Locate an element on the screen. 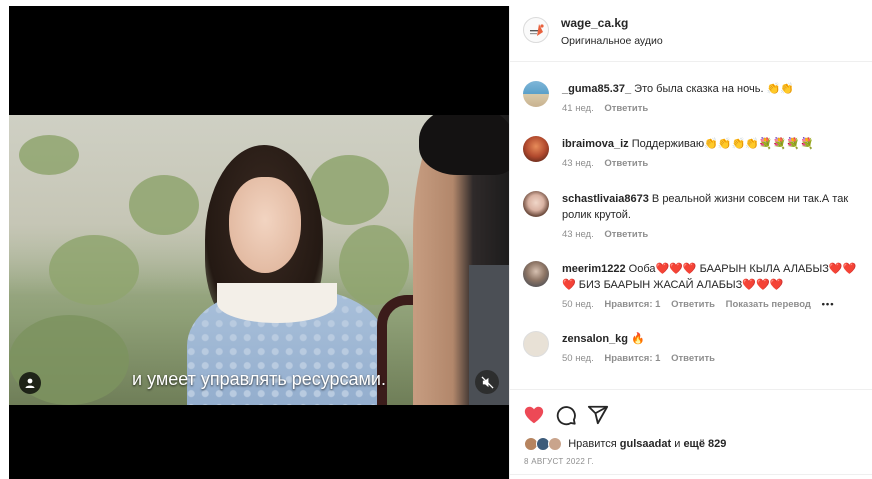  more-horizontal-icon: ••• is located at coordinates (828, 304).